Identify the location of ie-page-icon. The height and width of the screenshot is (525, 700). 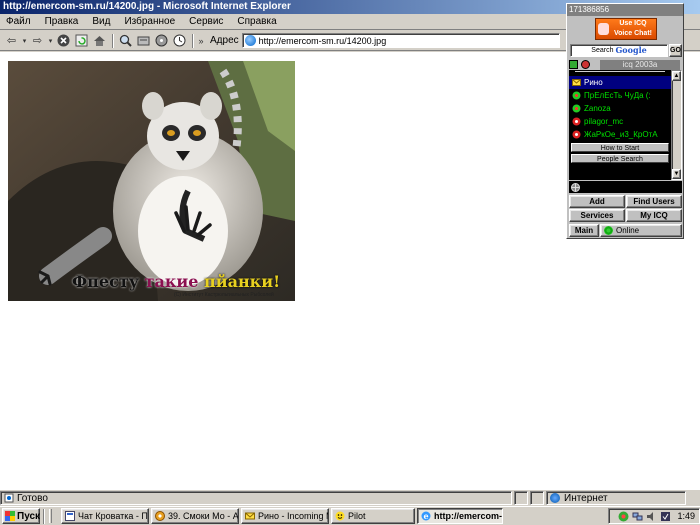
(70, 516).